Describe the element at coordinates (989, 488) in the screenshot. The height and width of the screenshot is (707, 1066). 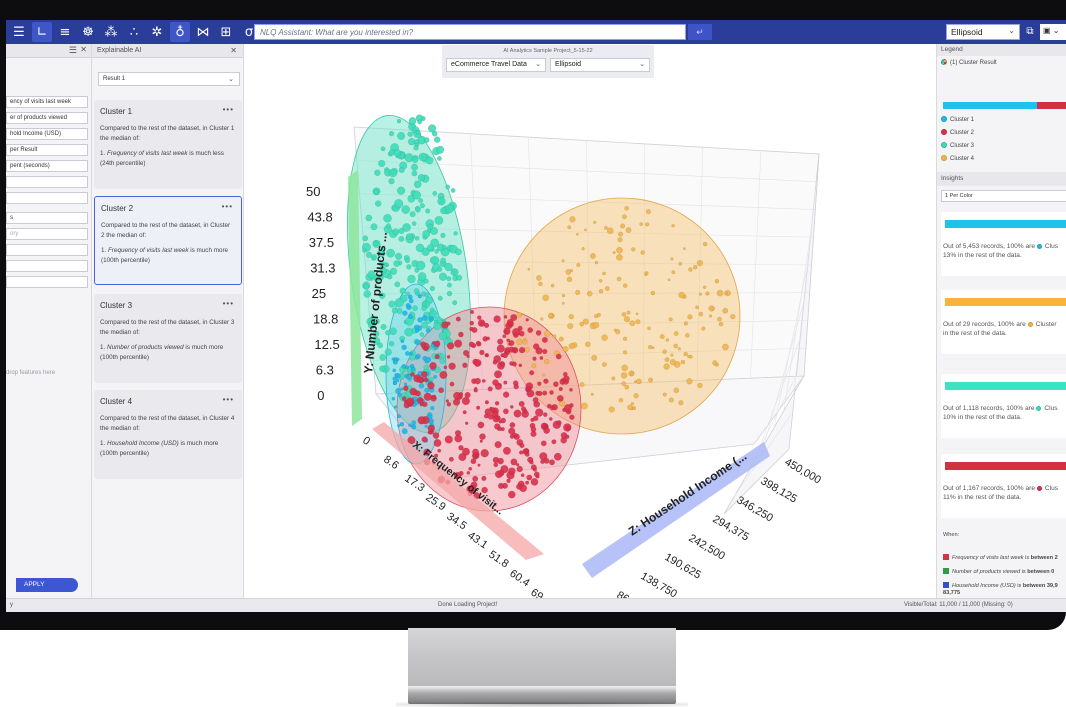
I see `insight-line: Out of 1,167 records, 100% are` at that location.